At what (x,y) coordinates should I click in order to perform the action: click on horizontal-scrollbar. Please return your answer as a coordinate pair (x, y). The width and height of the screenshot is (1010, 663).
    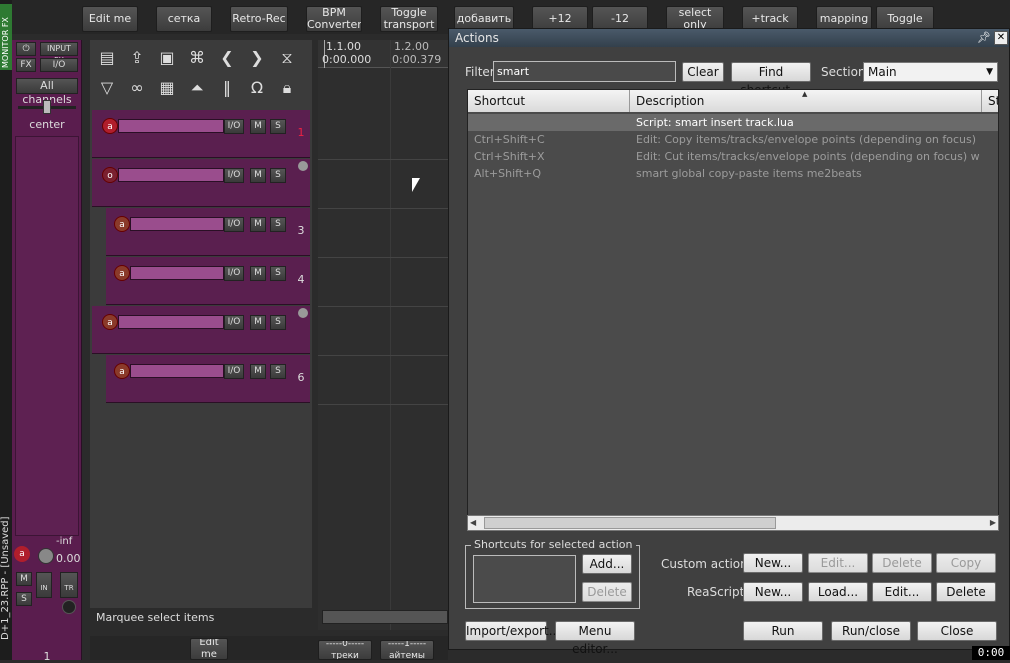
    Looking at the image, I should click on (385, 617).